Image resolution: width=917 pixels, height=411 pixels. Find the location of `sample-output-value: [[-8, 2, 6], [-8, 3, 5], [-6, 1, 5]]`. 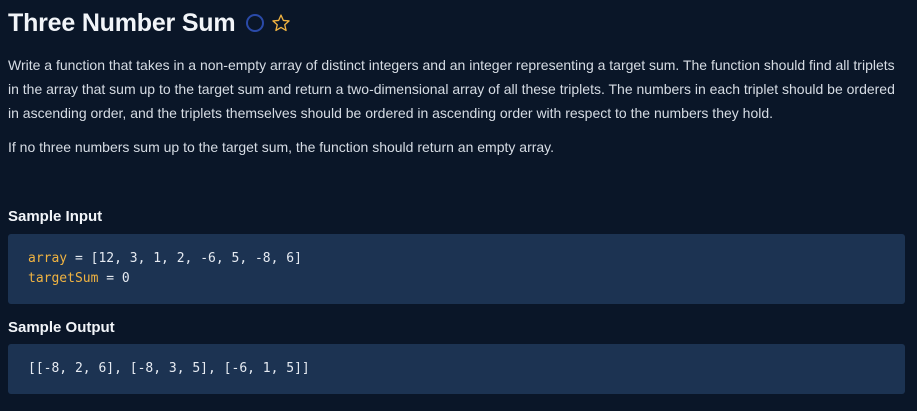

sample-output-value: [[-8, 2, 6], [-8, 3, 5], [-6, 1, 5]] is located at coordinates (169, 368).